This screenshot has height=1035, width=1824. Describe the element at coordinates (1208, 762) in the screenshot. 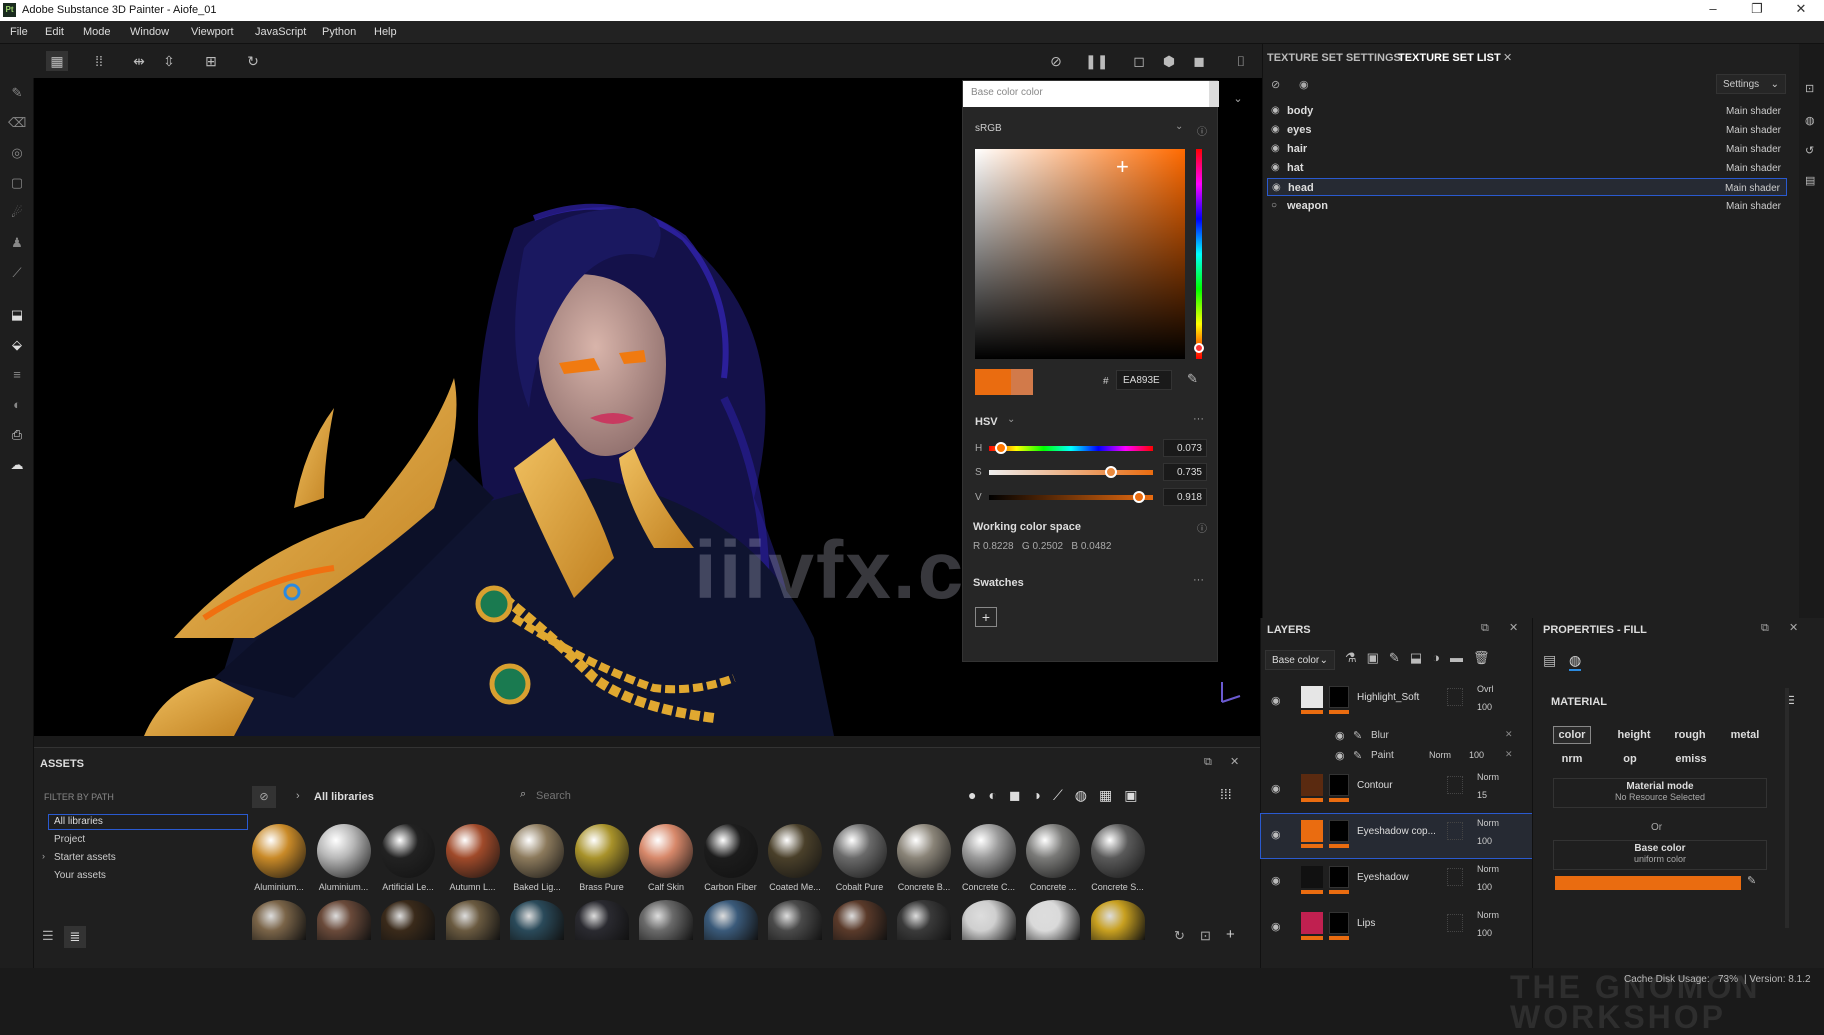

I see `undock-icon: ⧉` at that location.